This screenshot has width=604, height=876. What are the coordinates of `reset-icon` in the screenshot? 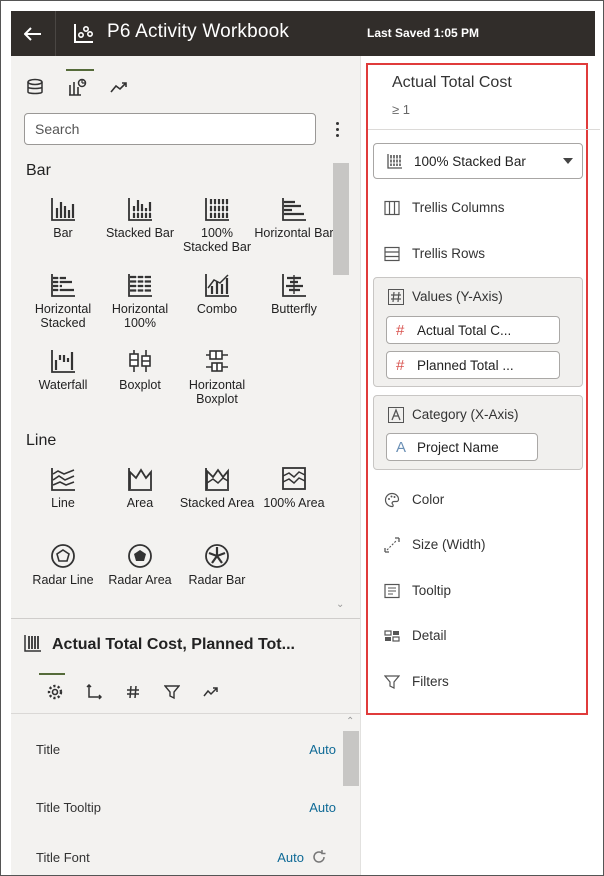 It's located at (319, 857).